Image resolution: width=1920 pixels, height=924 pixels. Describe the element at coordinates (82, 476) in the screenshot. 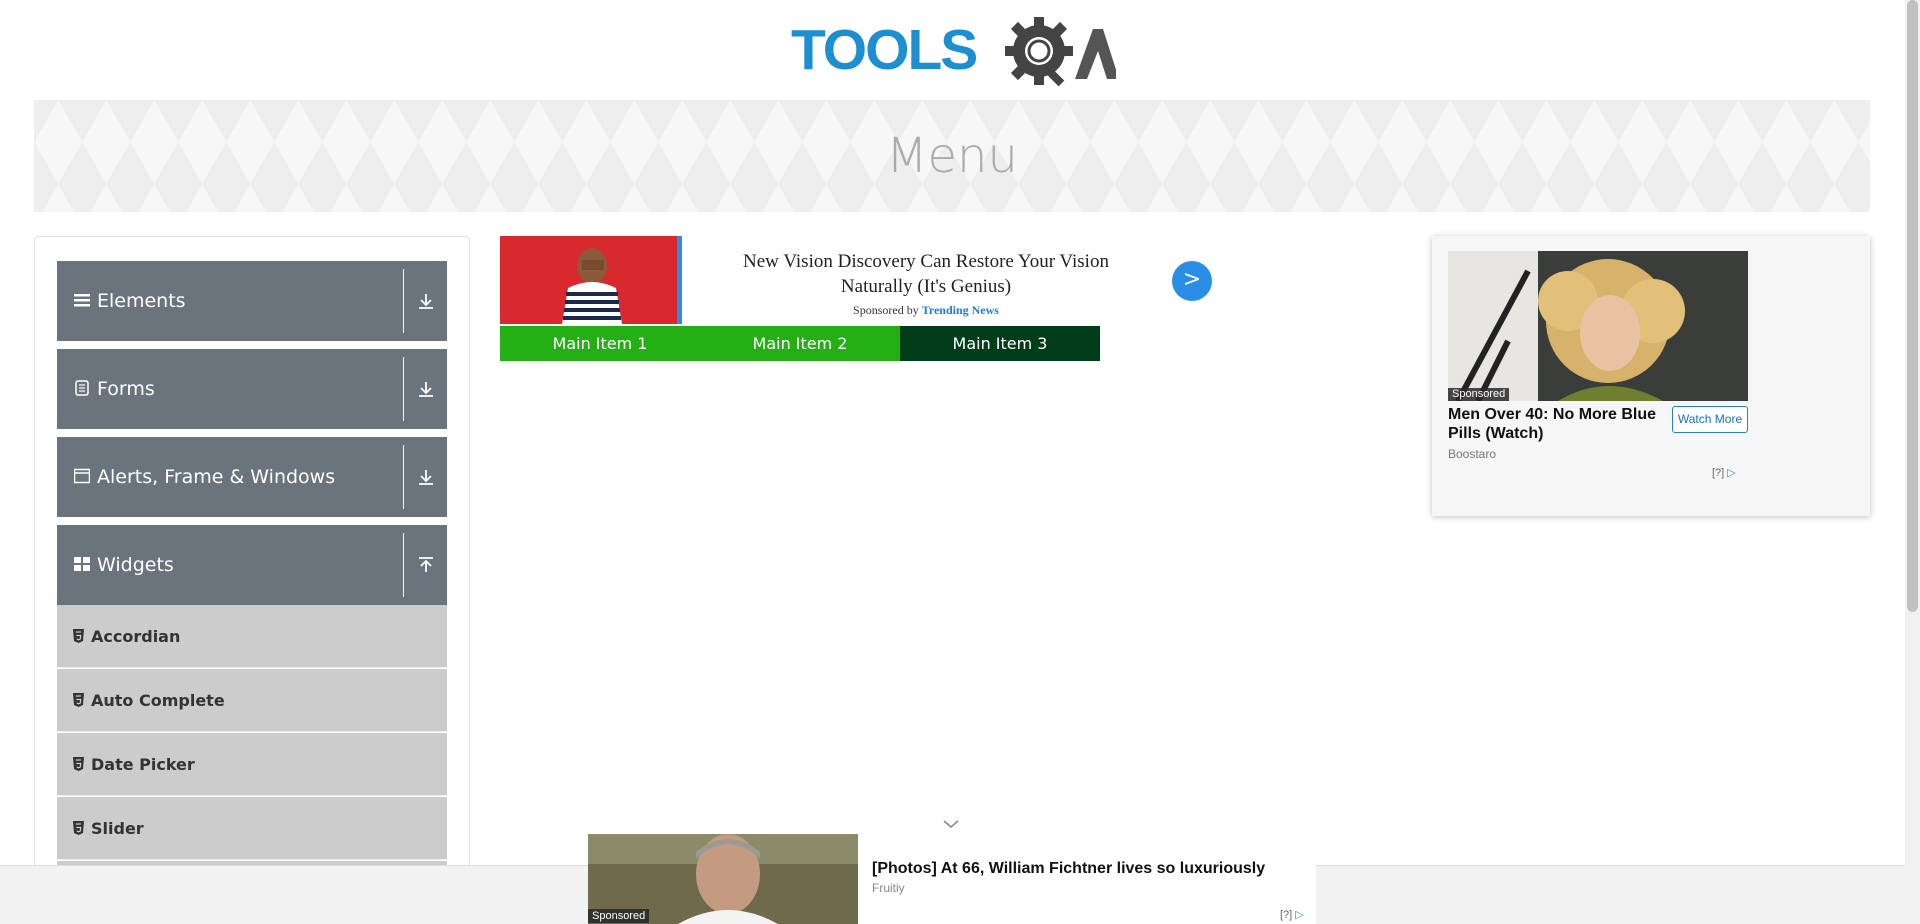

I see `window-icon` at that location.